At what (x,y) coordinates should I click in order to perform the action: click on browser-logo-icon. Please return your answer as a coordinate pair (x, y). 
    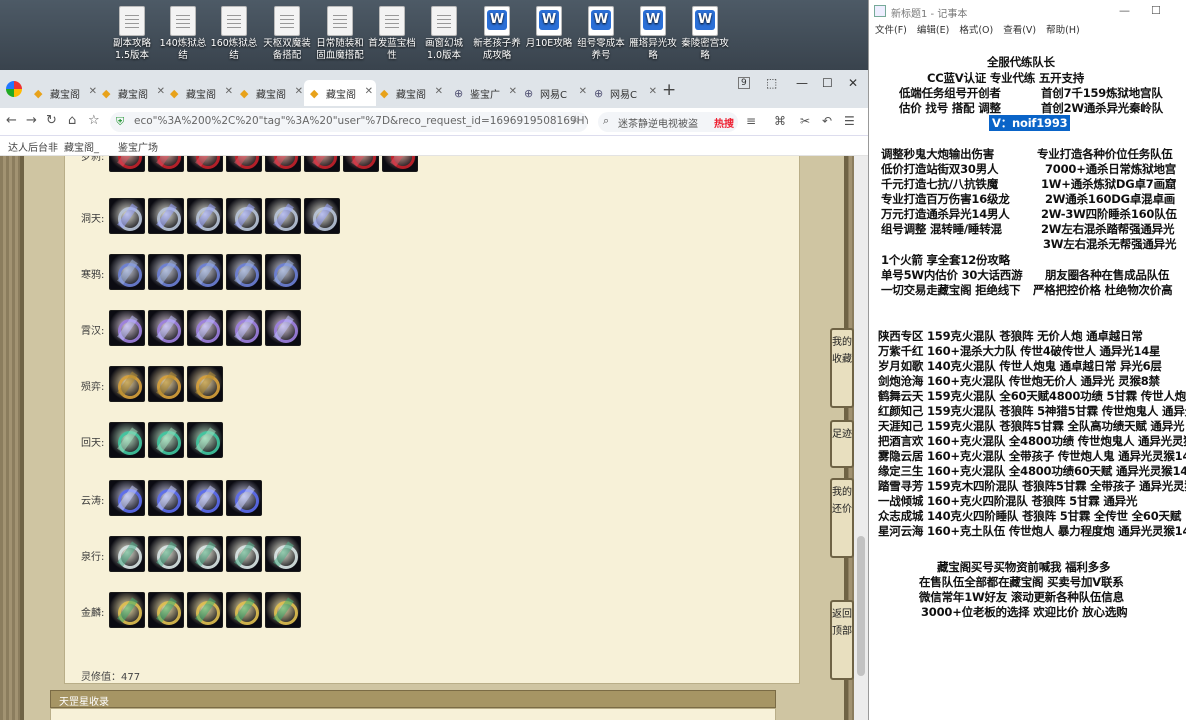
    Looking at the image, I should click on (14, 89).